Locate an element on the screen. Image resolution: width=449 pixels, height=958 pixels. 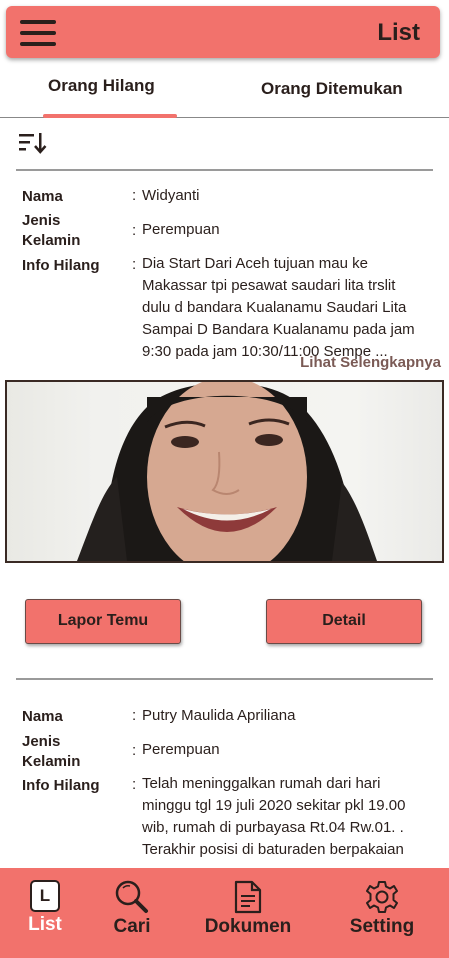
nav-list: L List is located at coordinates (45, 908).